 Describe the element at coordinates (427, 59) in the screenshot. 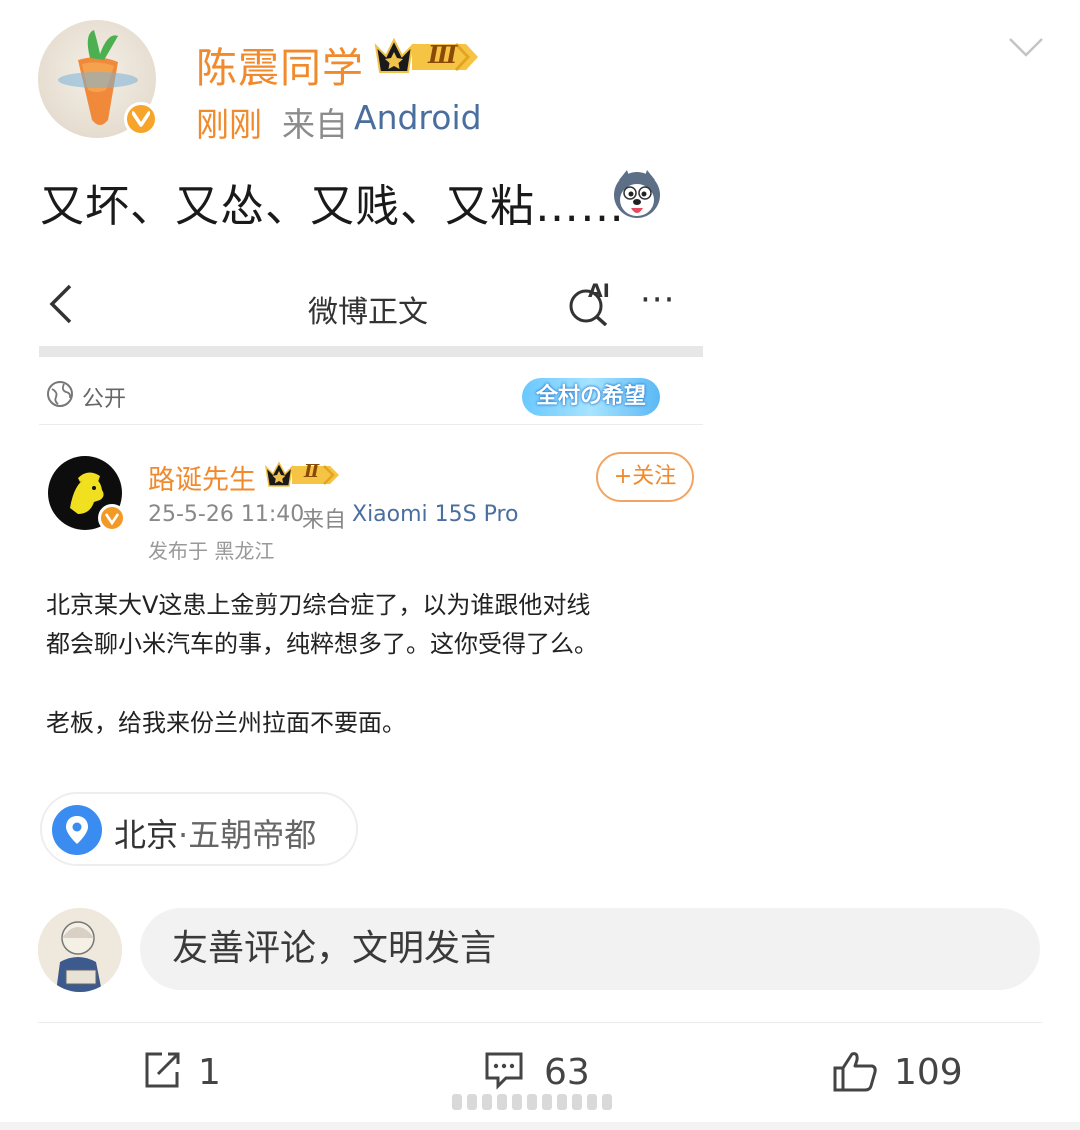

I see `member-level-badge: Ⅲ` at that location.